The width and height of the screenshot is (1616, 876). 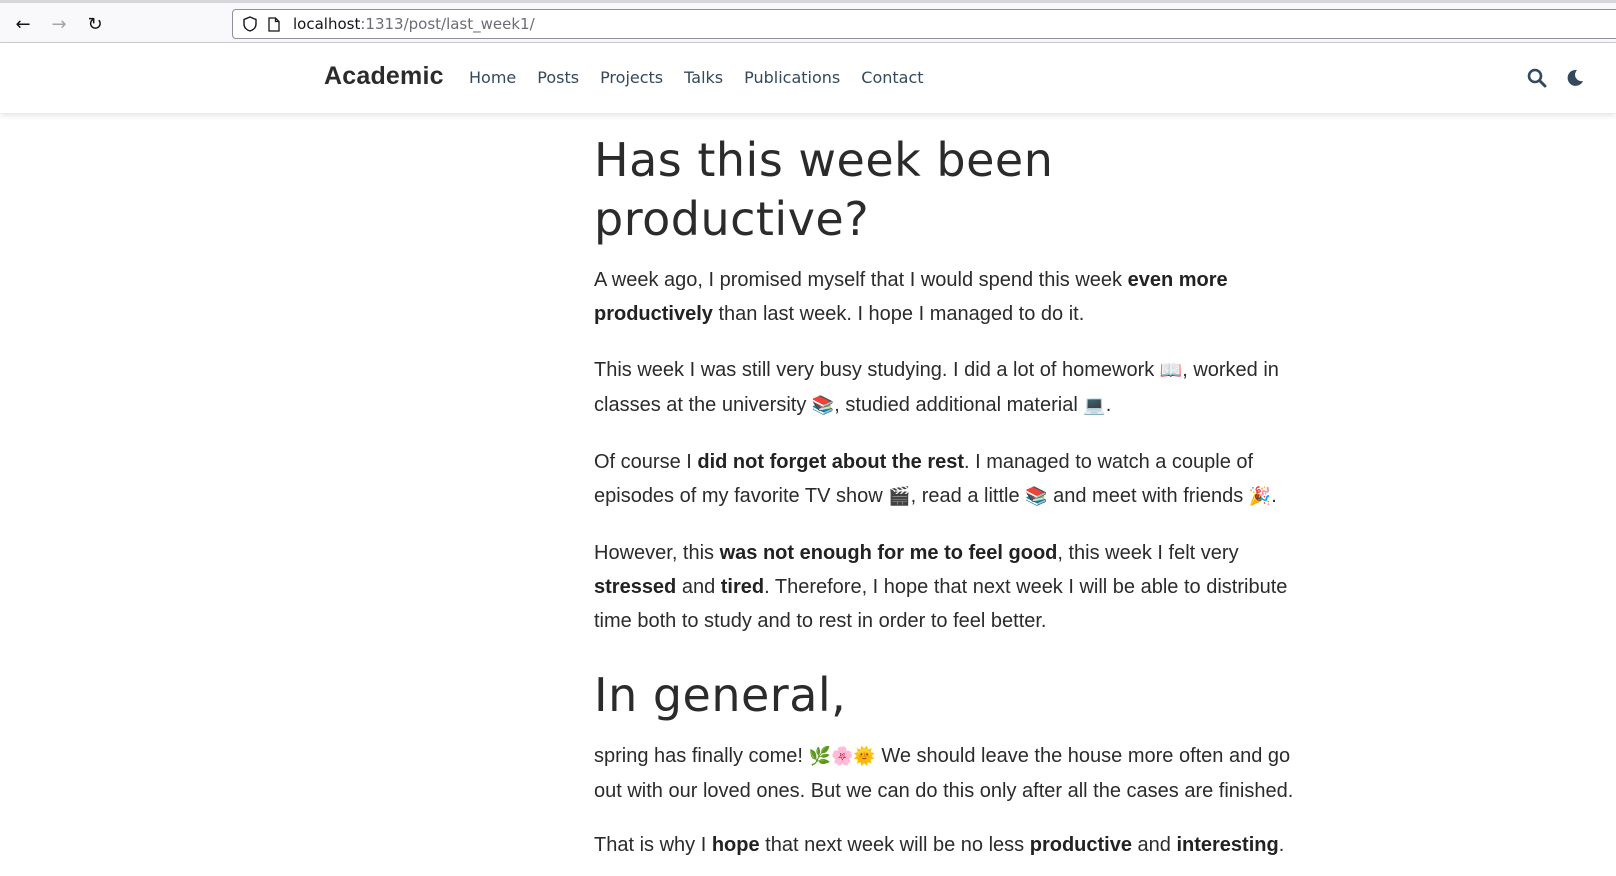 What do you see at coordinates (831, 462) in the screenshot?
I see `bold-text: did not forget about the rest` at bounding box center [831, 462].